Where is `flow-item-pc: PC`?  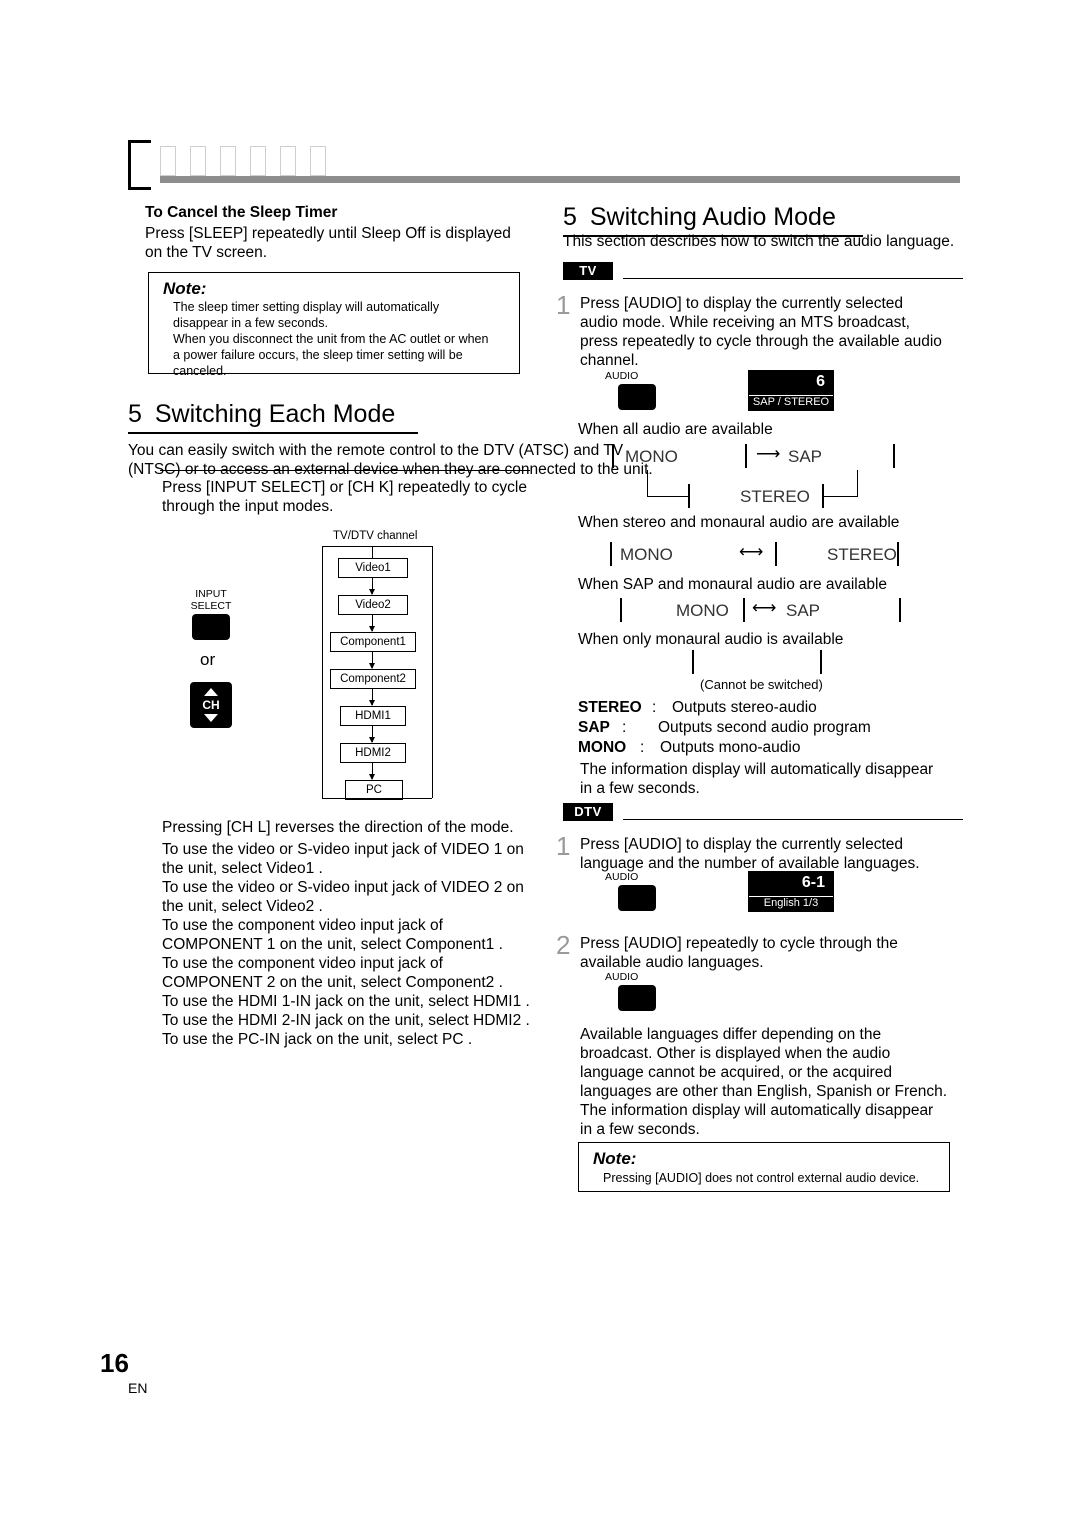
flow-item-pc: PC is located at coordinates (374, 790).